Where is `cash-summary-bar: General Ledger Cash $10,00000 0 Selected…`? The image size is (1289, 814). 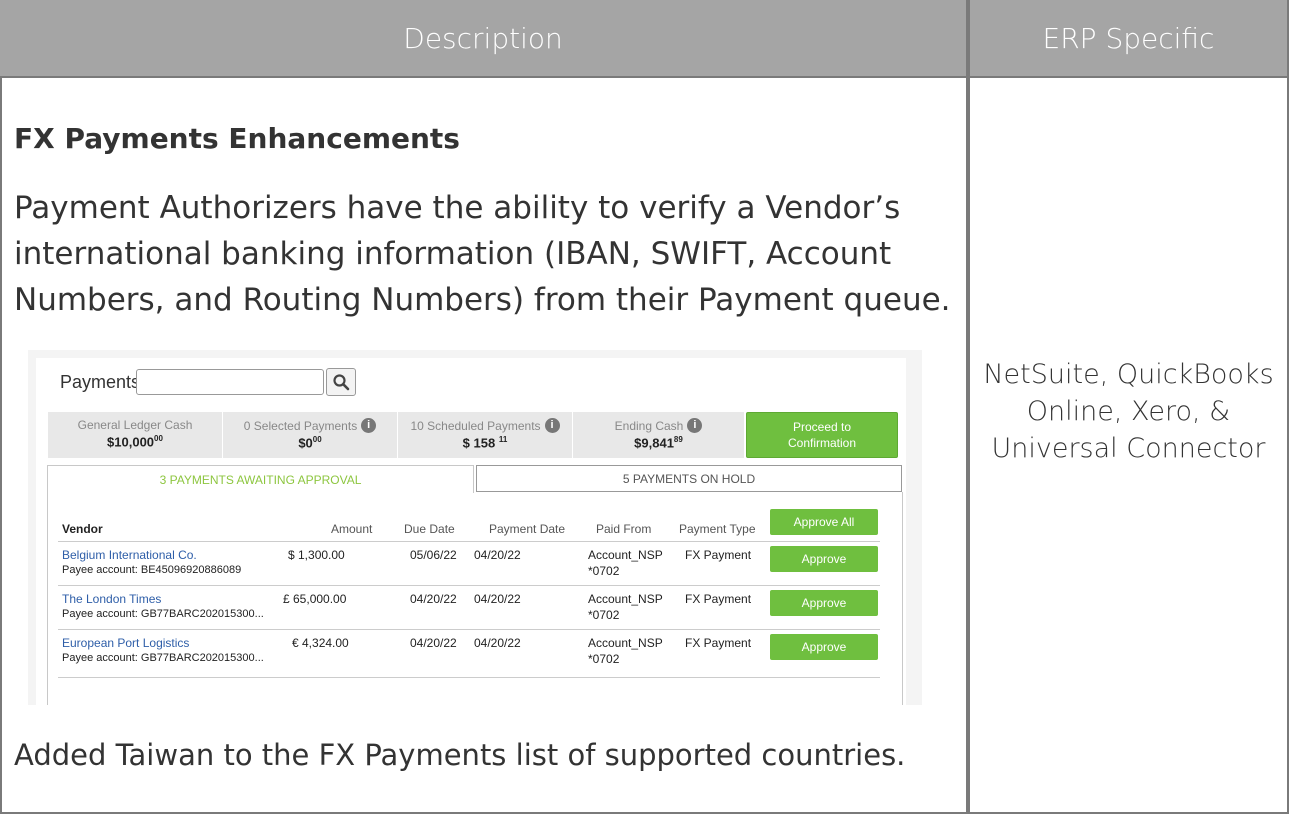 cash-summary-bar: General Ledger Cash $10,00000 0 Selected… is located at coordinates (396, 435).